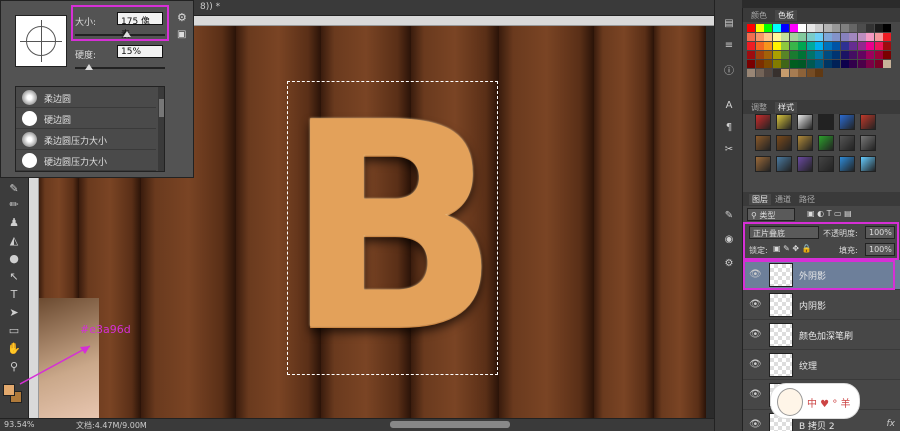 This screenshot has width=900, height=431. I want to click on tab-styles: 样式, so click(786, 107).